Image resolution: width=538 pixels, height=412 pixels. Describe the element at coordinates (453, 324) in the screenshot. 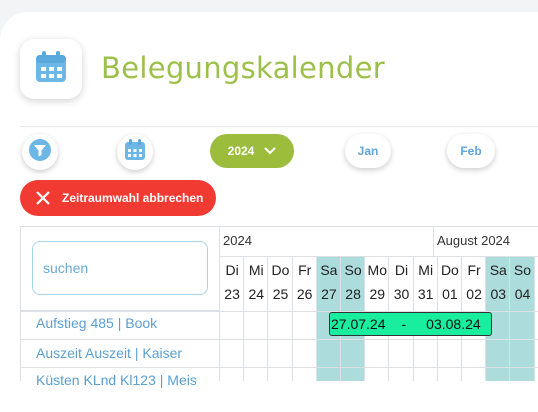

I see `booking-end: 03.08.24` at that location.